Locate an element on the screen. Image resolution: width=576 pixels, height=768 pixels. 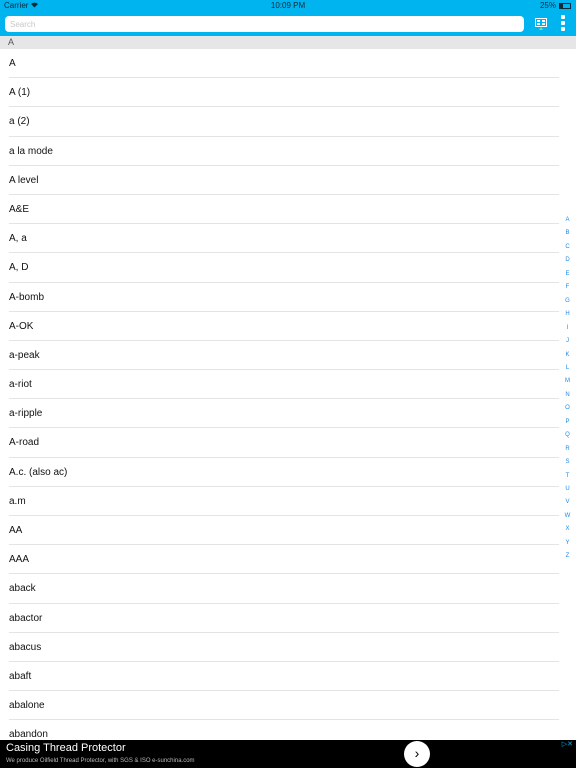
index-letter: E is located at coordinates (567, 274).